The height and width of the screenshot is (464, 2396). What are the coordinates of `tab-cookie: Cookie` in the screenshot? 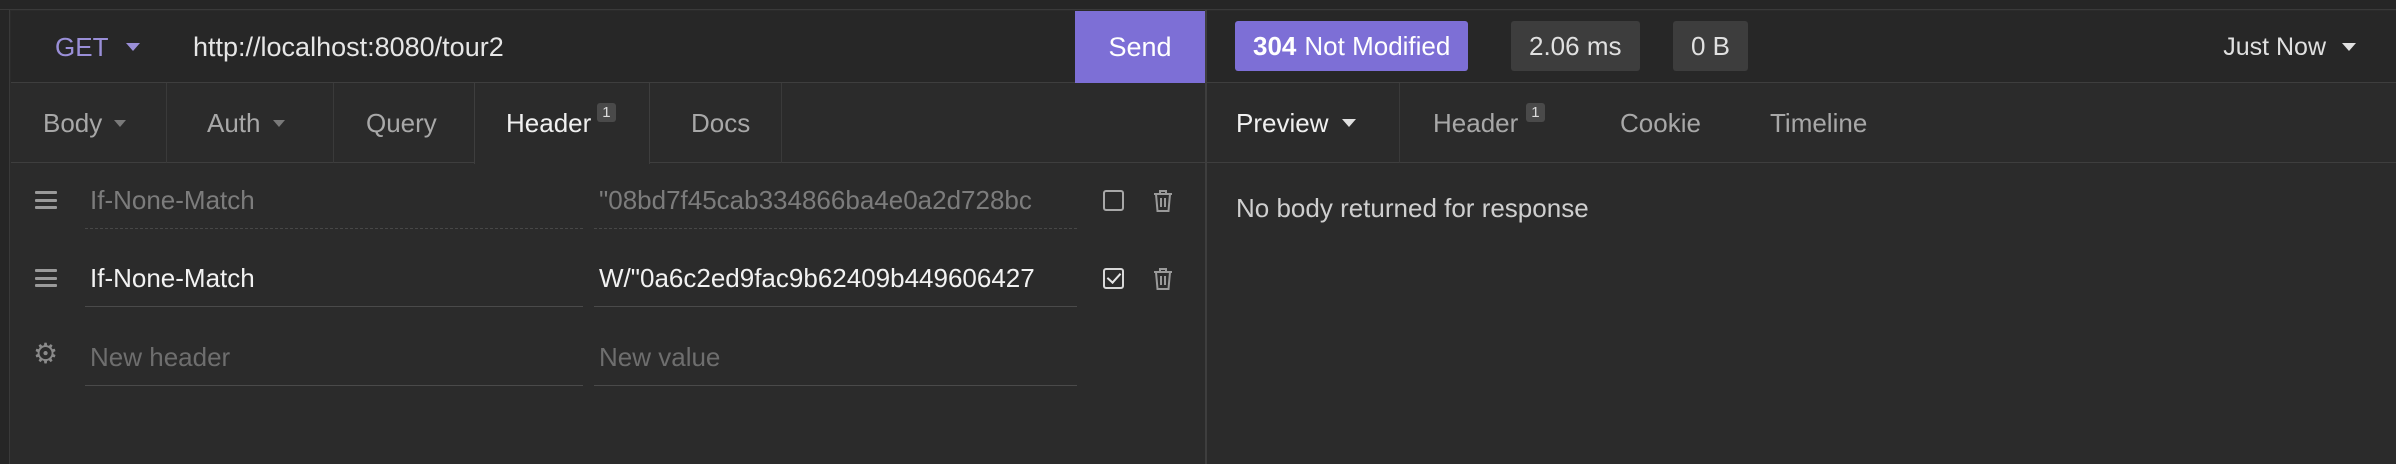 It's located at (1660, 123).